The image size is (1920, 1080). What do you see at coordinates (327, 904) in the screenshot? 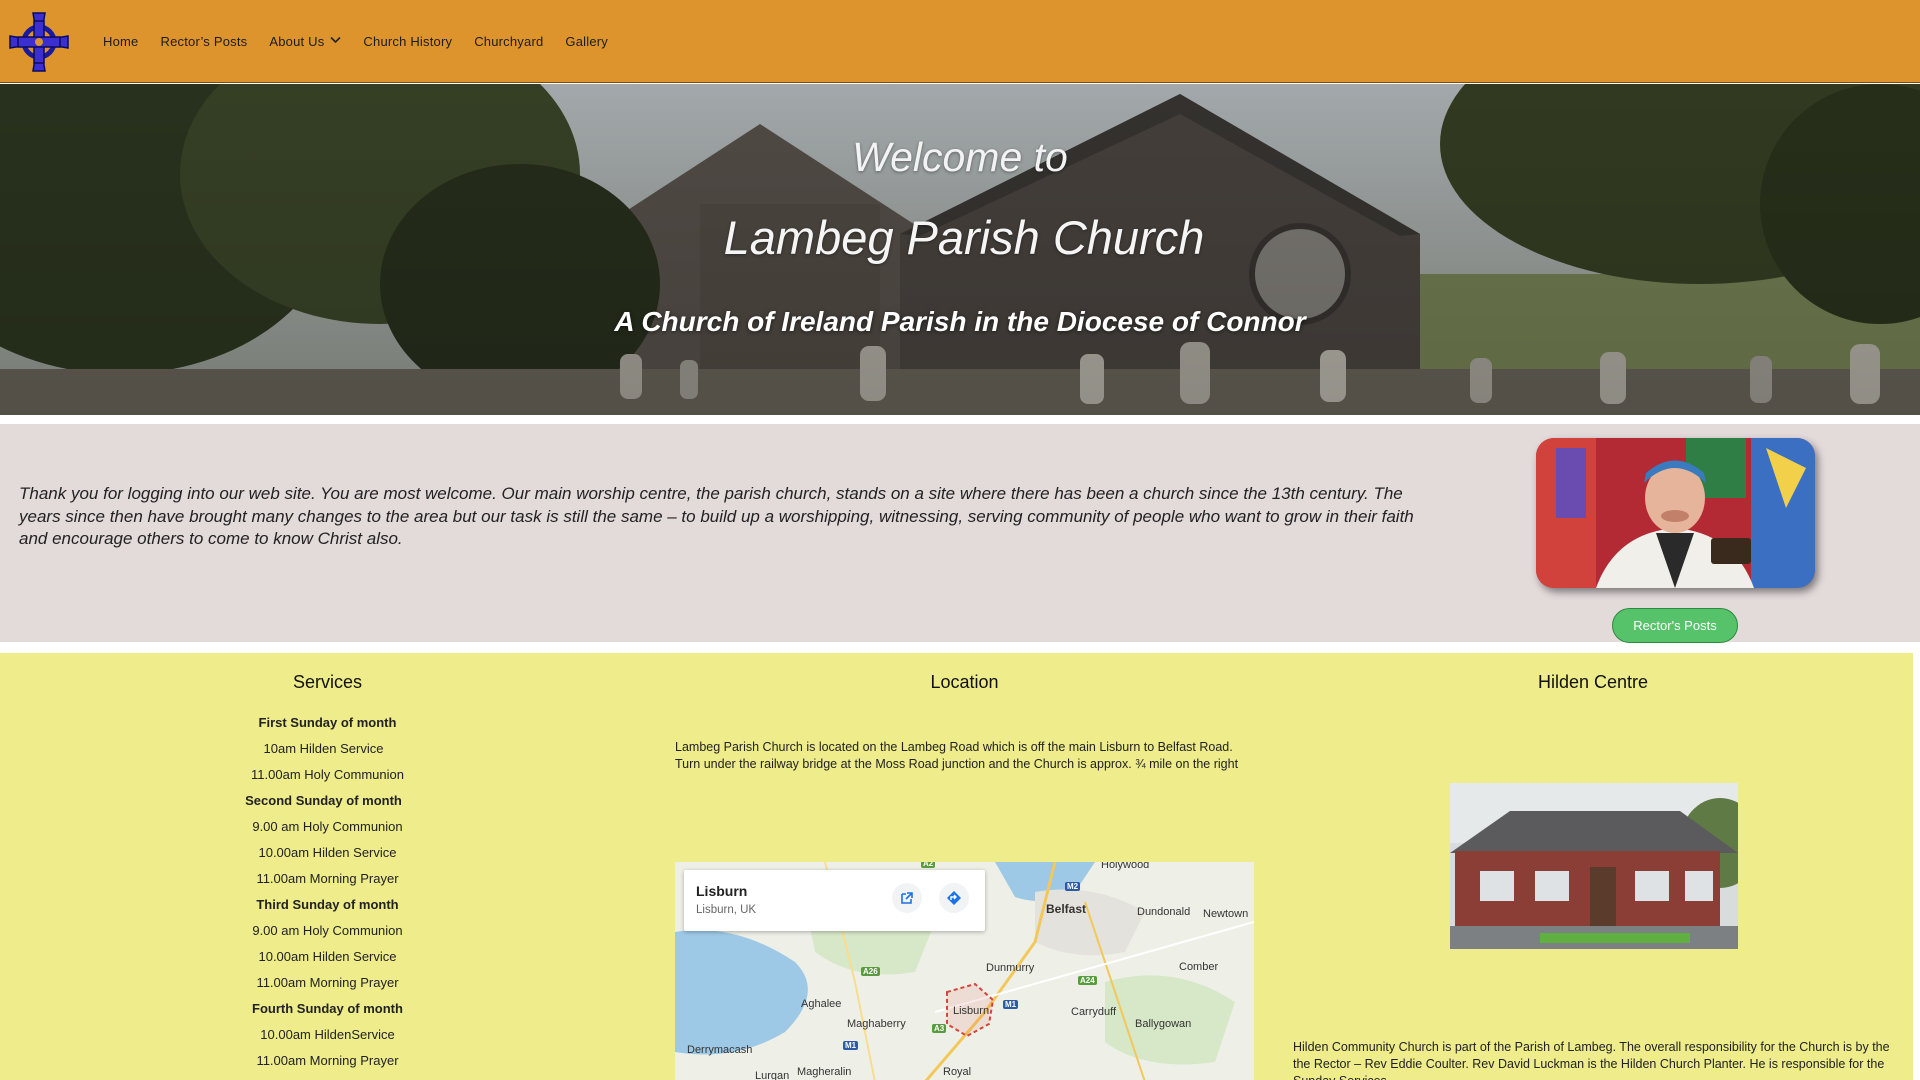
I see `service-line: Third Sunday of month` at bounding box center [327, 904].